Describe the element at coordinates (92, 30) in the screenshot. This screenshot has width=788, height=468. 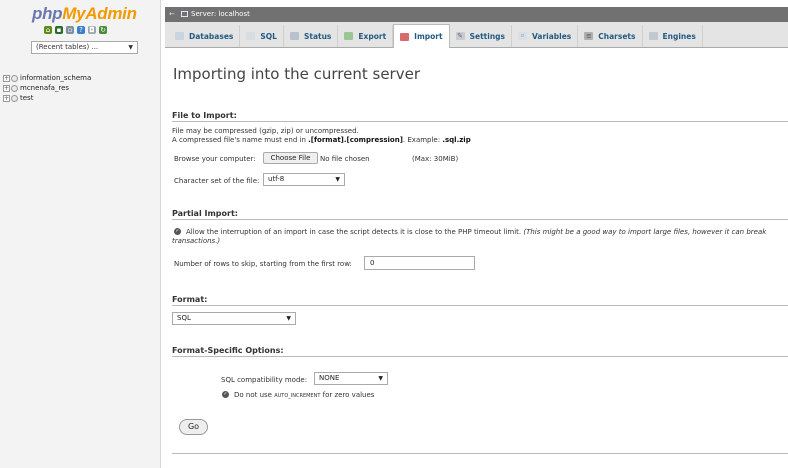
I see `sql-docs-icon: ◘` at that location.